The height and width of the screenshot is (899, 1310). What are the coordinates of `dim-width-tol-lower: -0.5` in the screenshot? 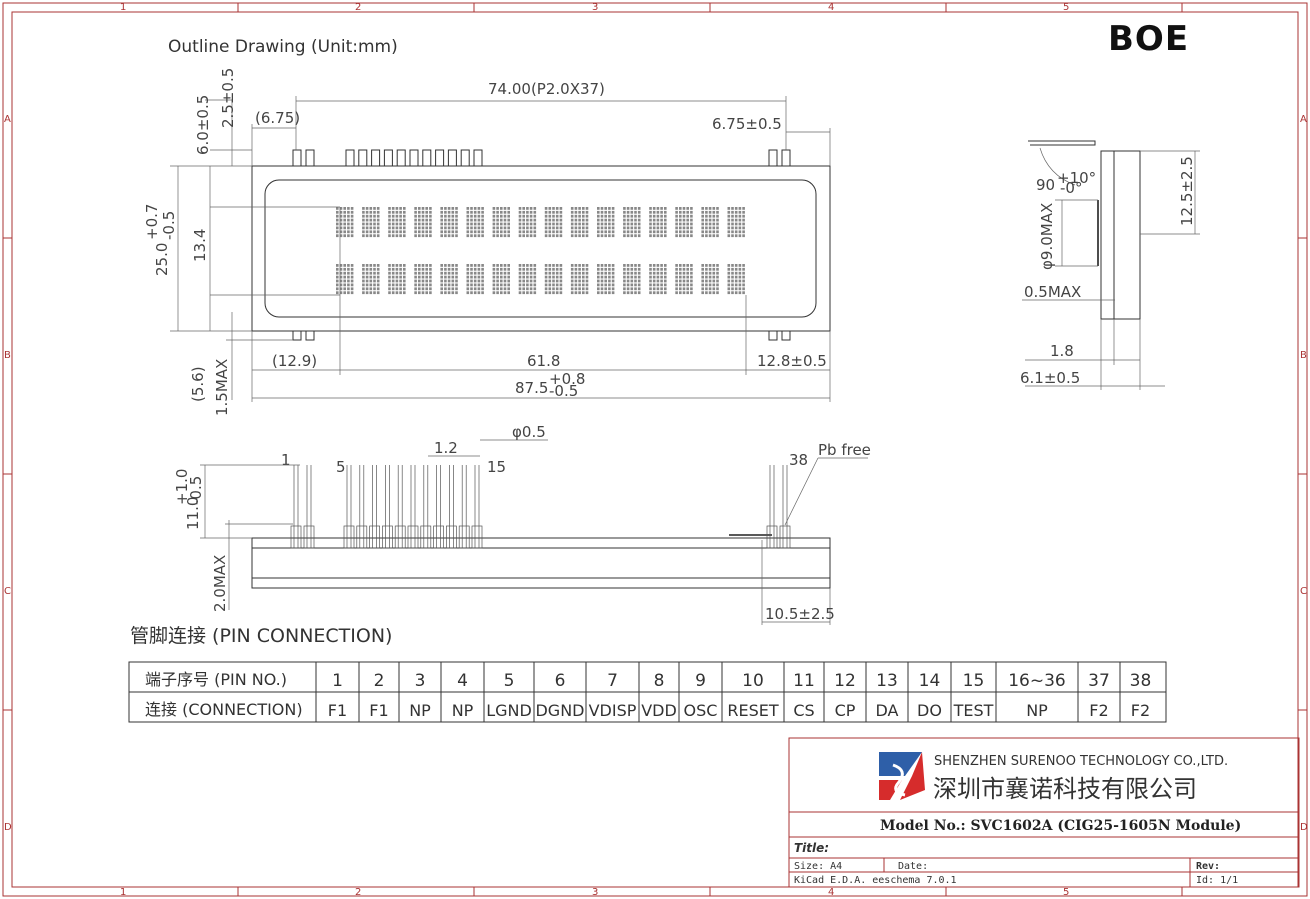 It's located at (563, 391).